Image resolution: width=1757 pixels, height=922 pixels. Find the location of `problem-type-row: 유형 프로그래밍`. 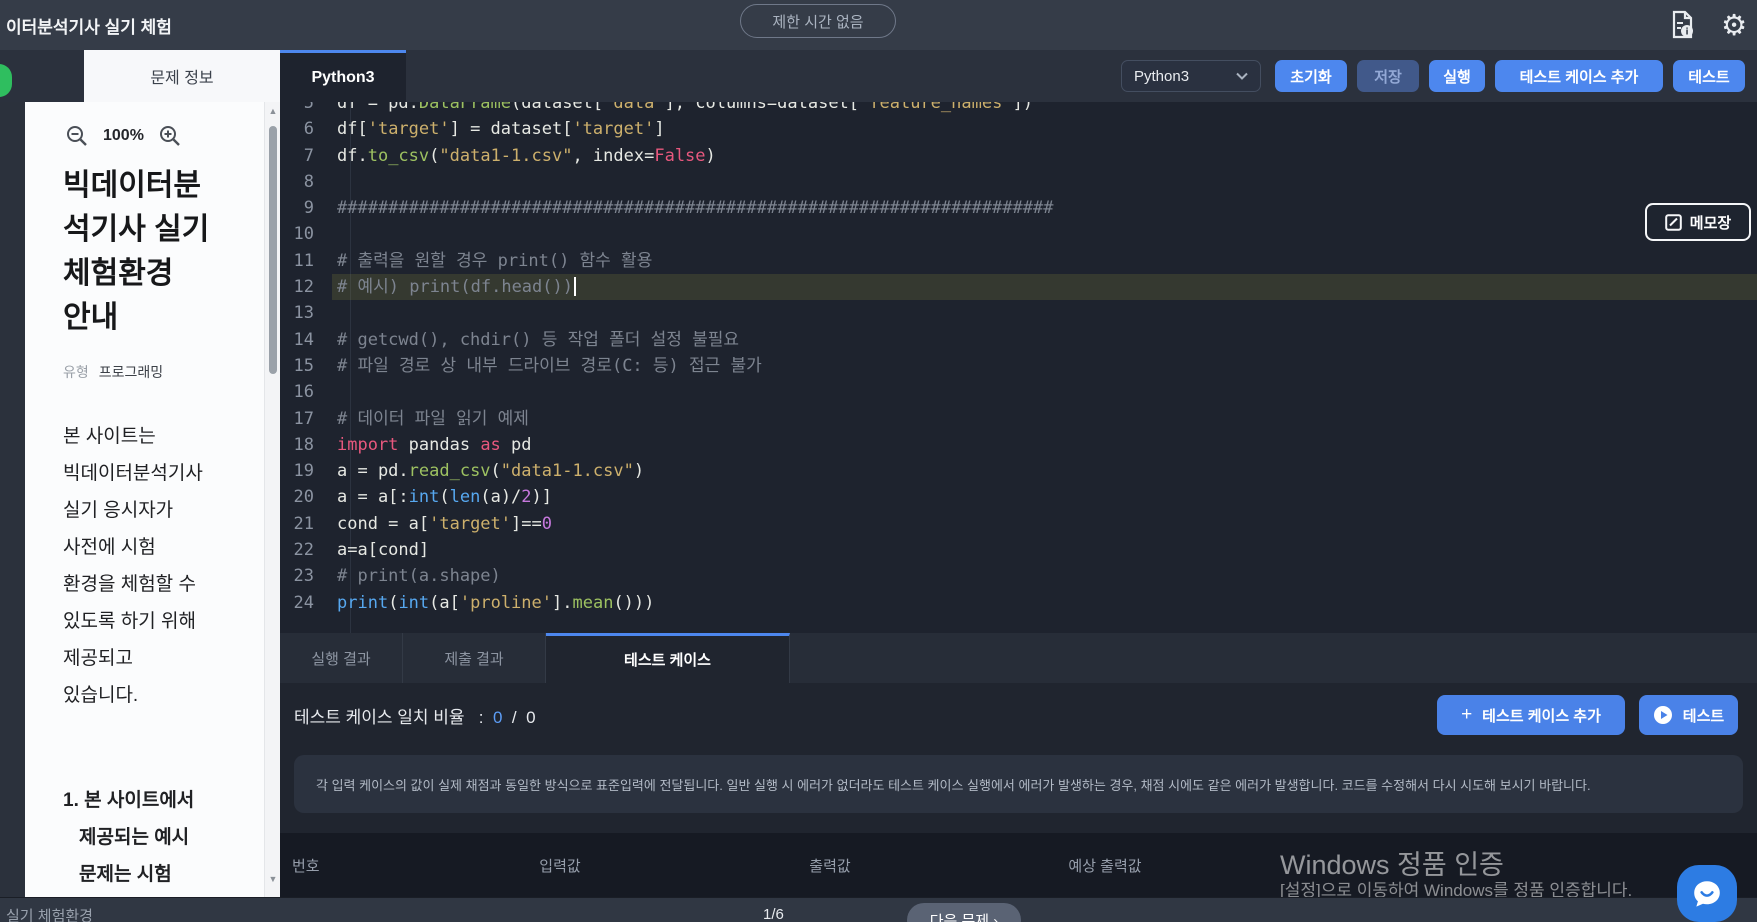

problem-type-row: 유형 프로그래밍 is located at coordinates (113, 372).